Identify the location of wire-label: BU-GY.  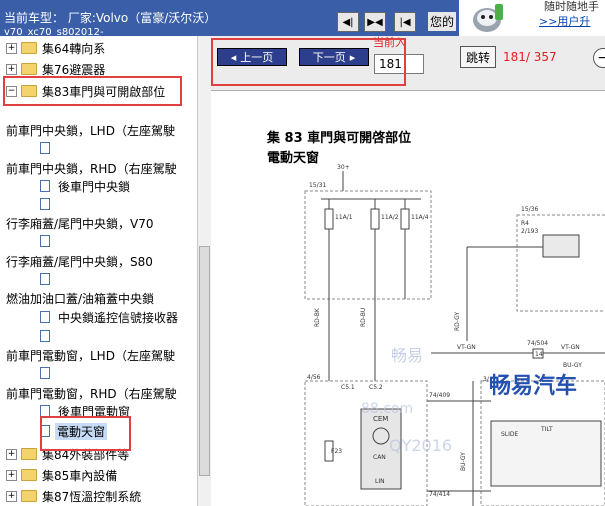
(572, 365).